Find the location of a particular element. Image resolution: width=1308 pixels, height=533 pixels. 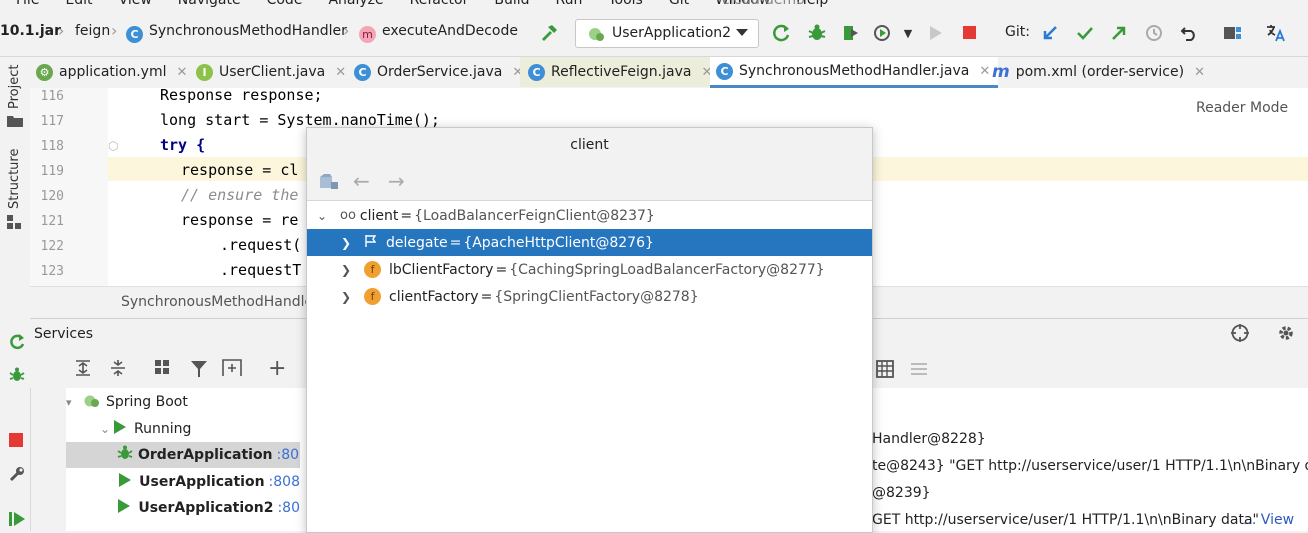

expand-all-icon is located at coordinates (83, 370).